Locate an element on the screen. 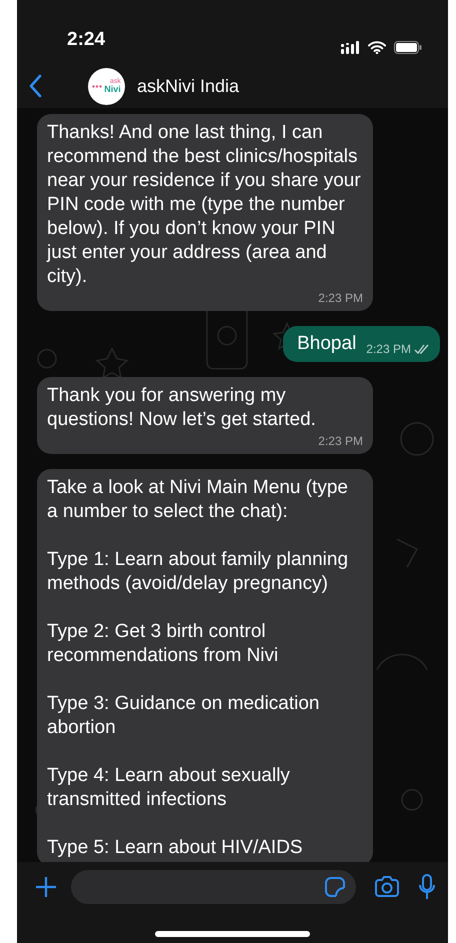 The height and width of the screenshot is (943, 456). signal-icon is located at coordinates (350, 47).